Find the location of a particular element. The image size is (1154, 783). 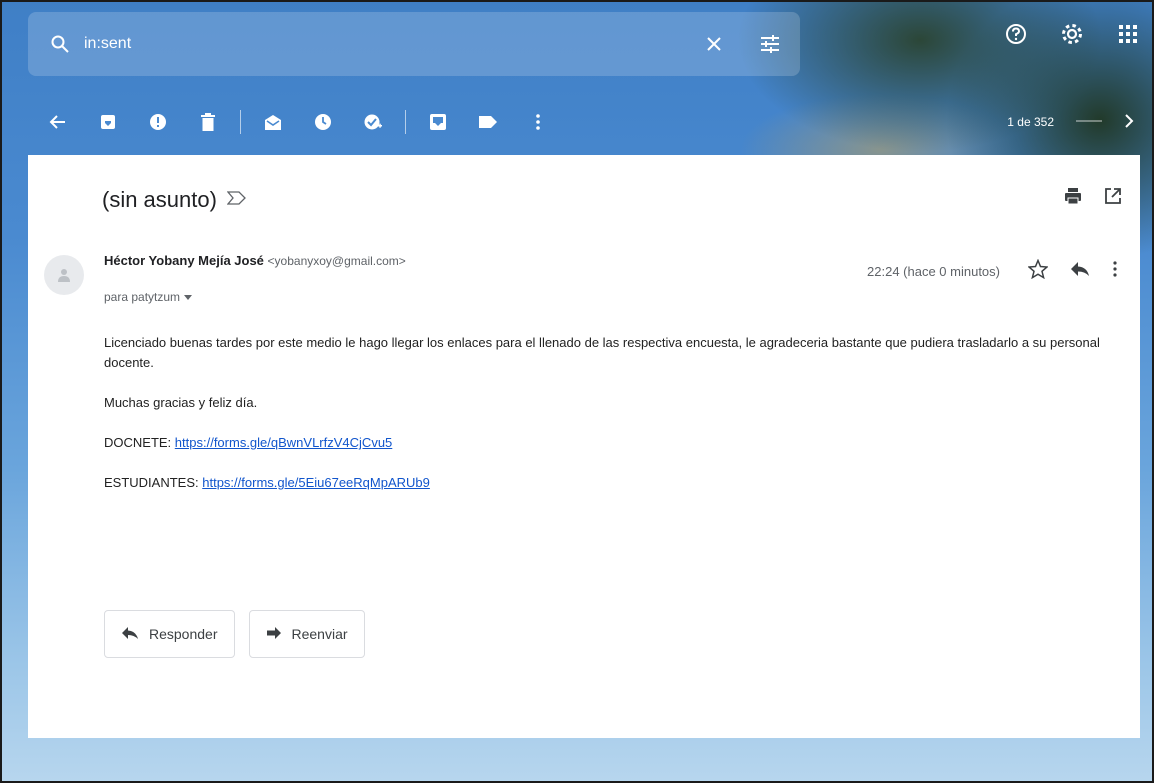

message-meta: 22:24 (hace 0 minutos) is located at coordinates (992, 271).